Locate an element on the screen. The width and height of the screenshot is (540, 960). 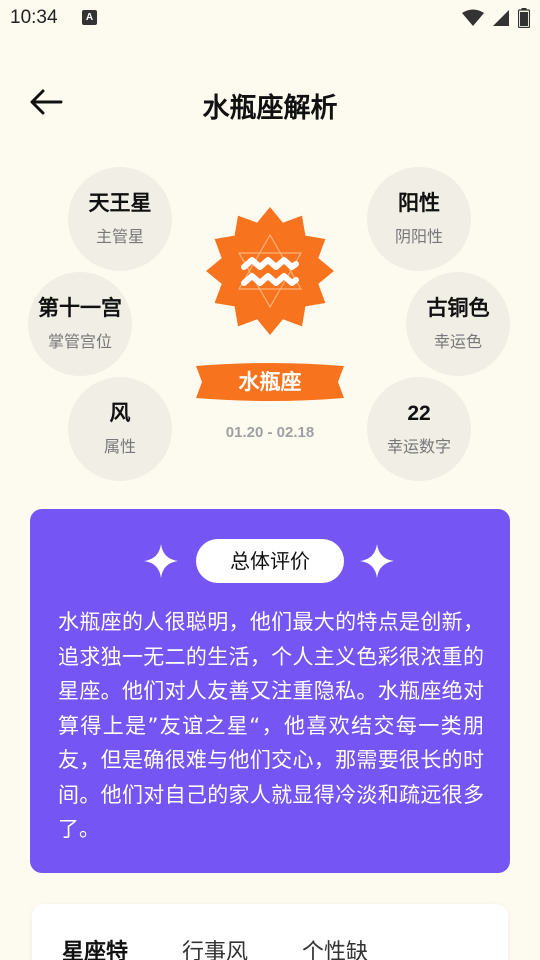
attr-house: 第十一宫 掌管宫位 is located at coordinates (80, 324).